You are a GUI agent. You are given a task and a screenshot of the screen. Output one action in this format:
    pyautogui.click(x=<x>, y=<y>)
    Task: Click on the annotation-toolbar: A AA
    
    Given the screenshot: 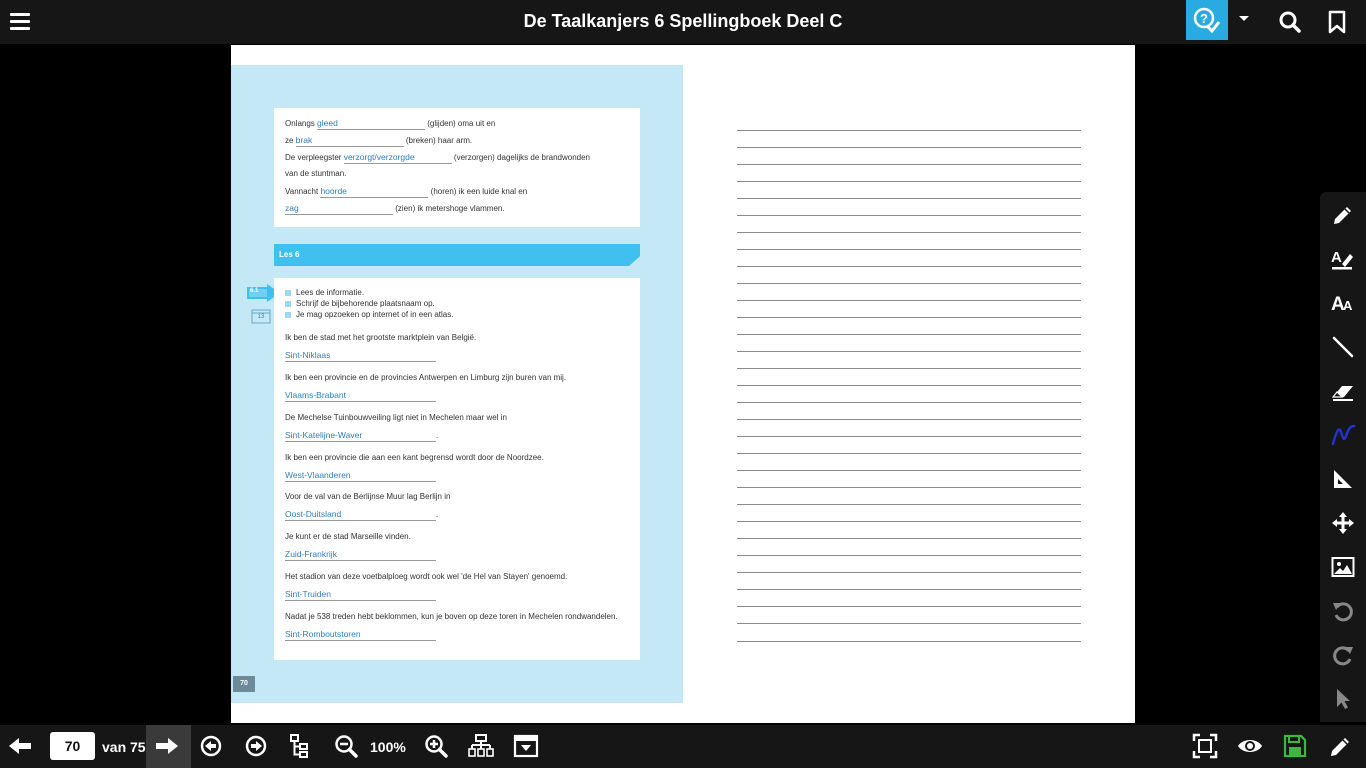 What is the action you would take?
    pyautogui.click(x=1343, y=457)
    